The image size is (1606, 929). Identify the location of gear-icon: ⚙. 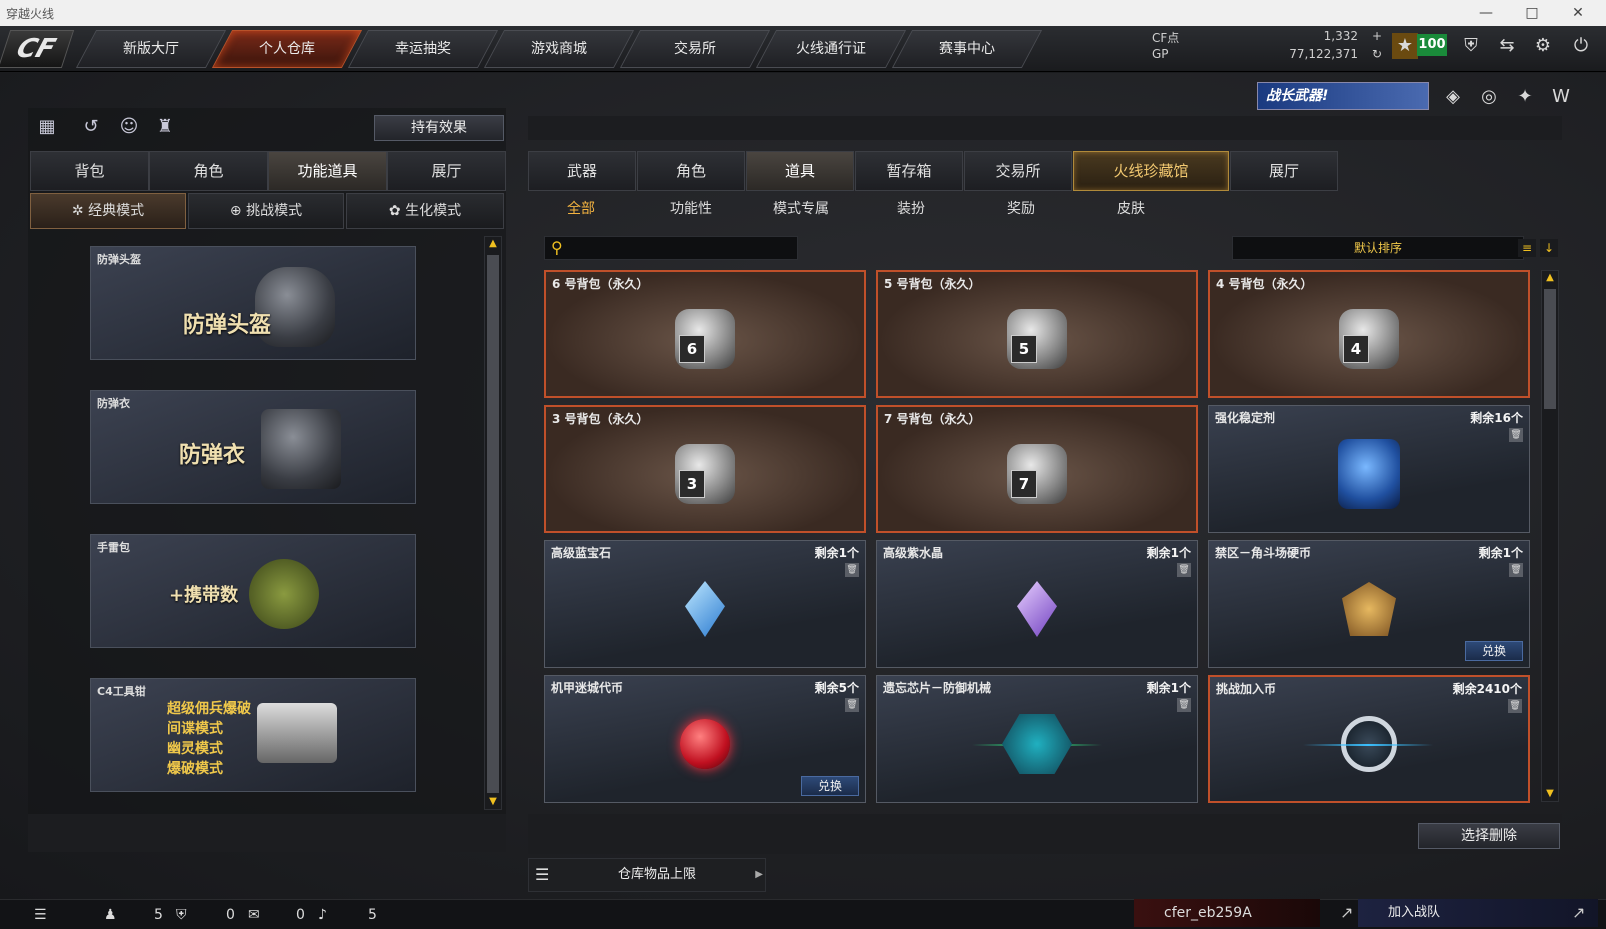
(1543, 46).